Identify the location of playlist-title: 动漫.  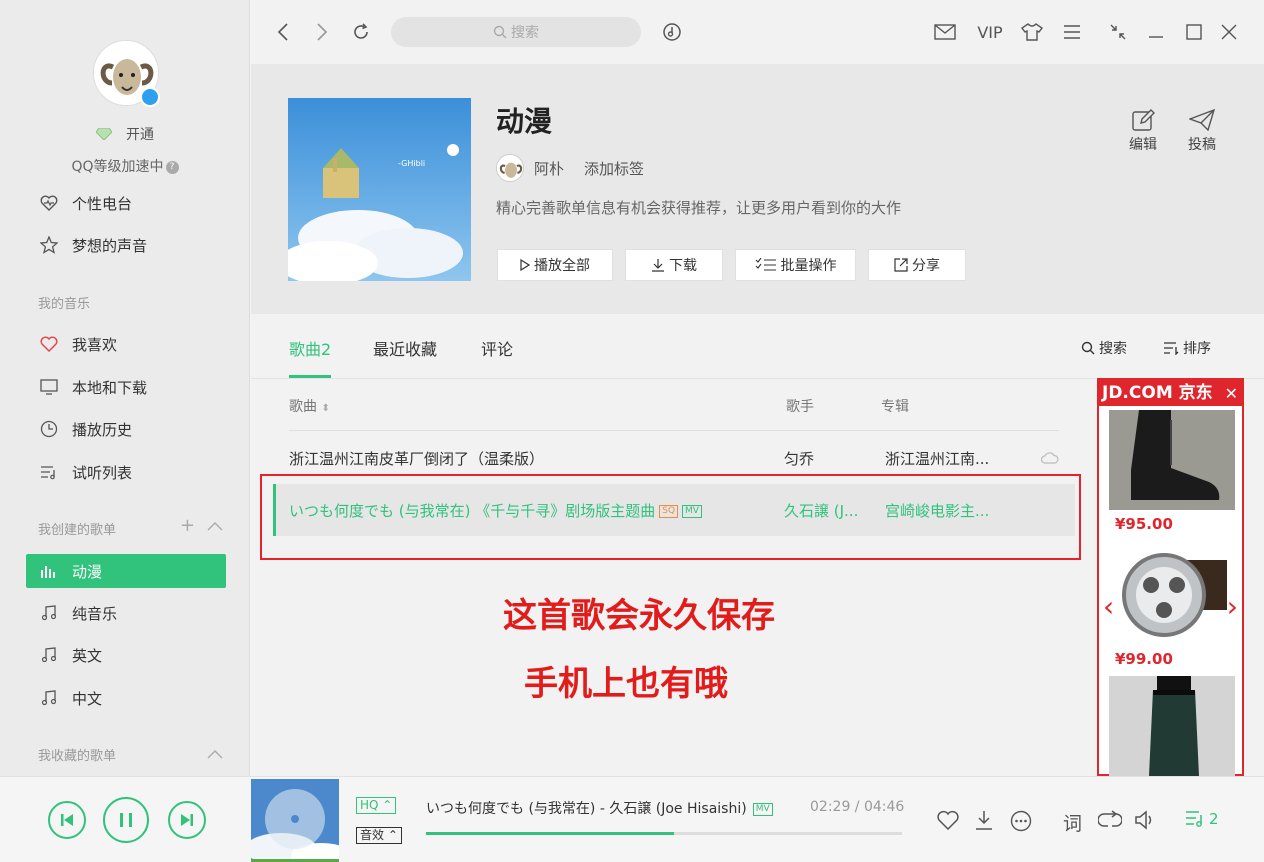
(524, 121).